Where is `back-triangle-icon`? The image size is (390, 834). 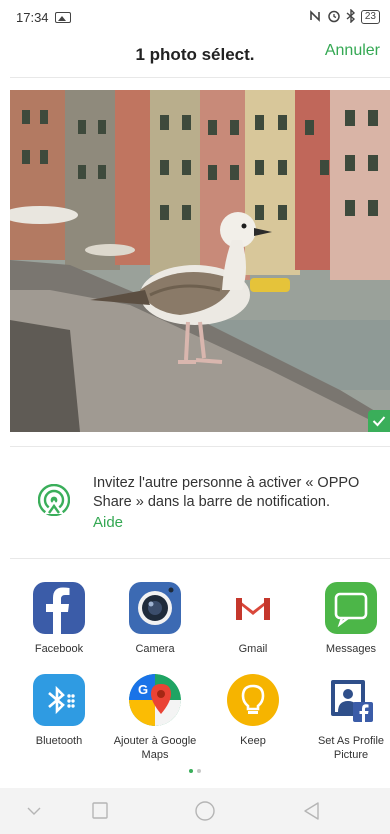 back-triangle-icon is located at coordinates (312, 811).